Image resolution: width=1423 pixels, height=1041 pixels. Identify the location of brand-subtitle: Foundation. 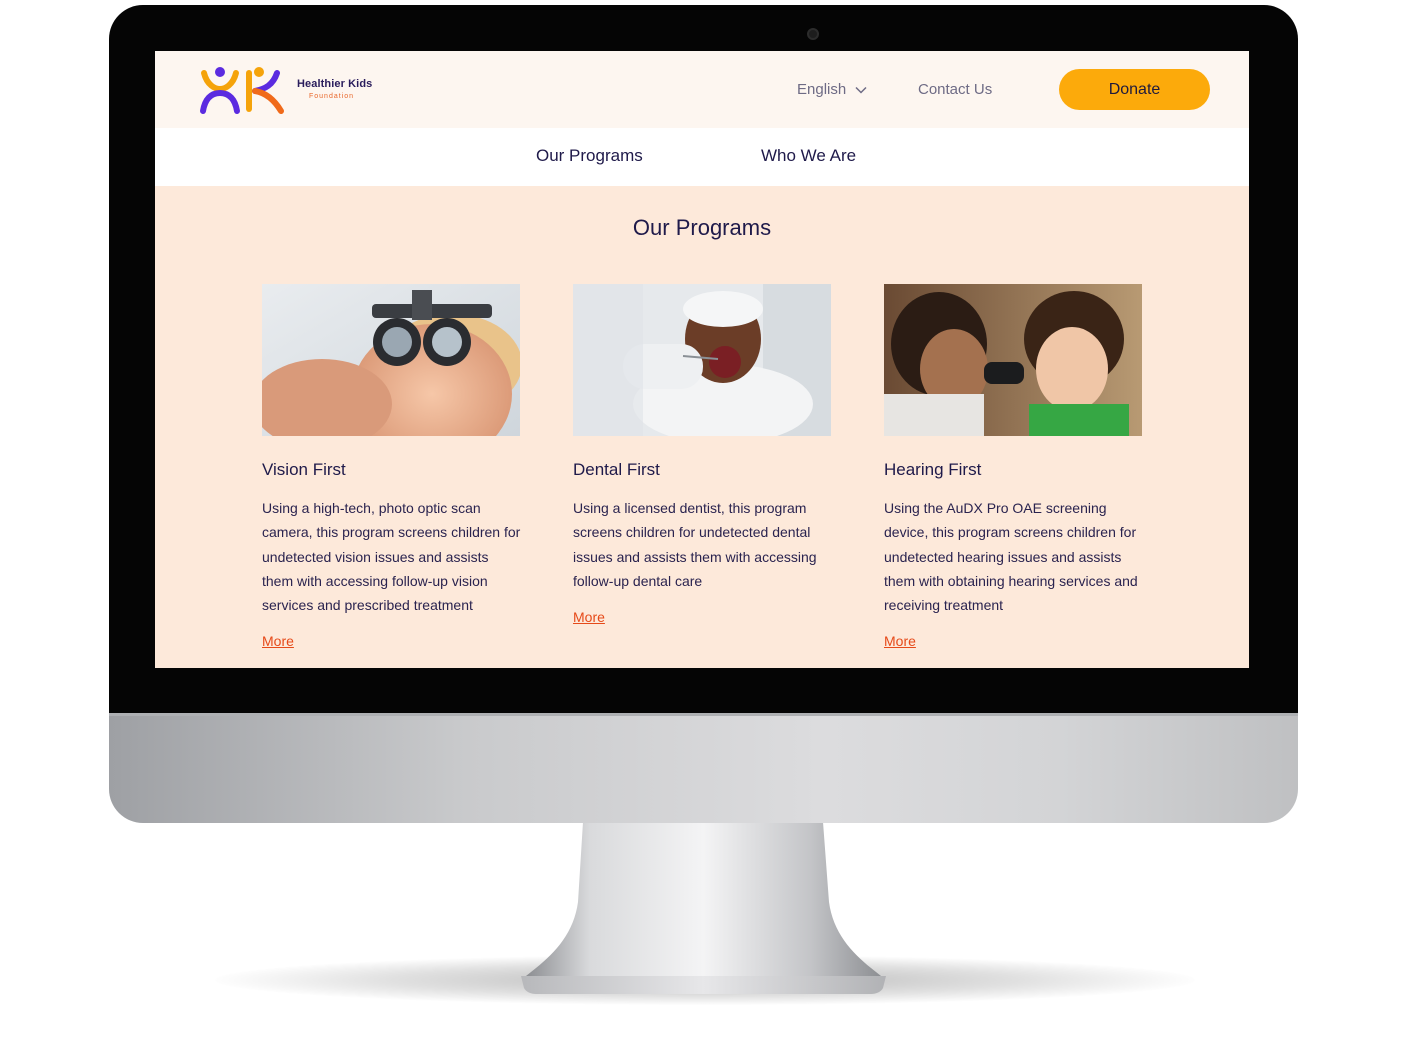
(332, 96).